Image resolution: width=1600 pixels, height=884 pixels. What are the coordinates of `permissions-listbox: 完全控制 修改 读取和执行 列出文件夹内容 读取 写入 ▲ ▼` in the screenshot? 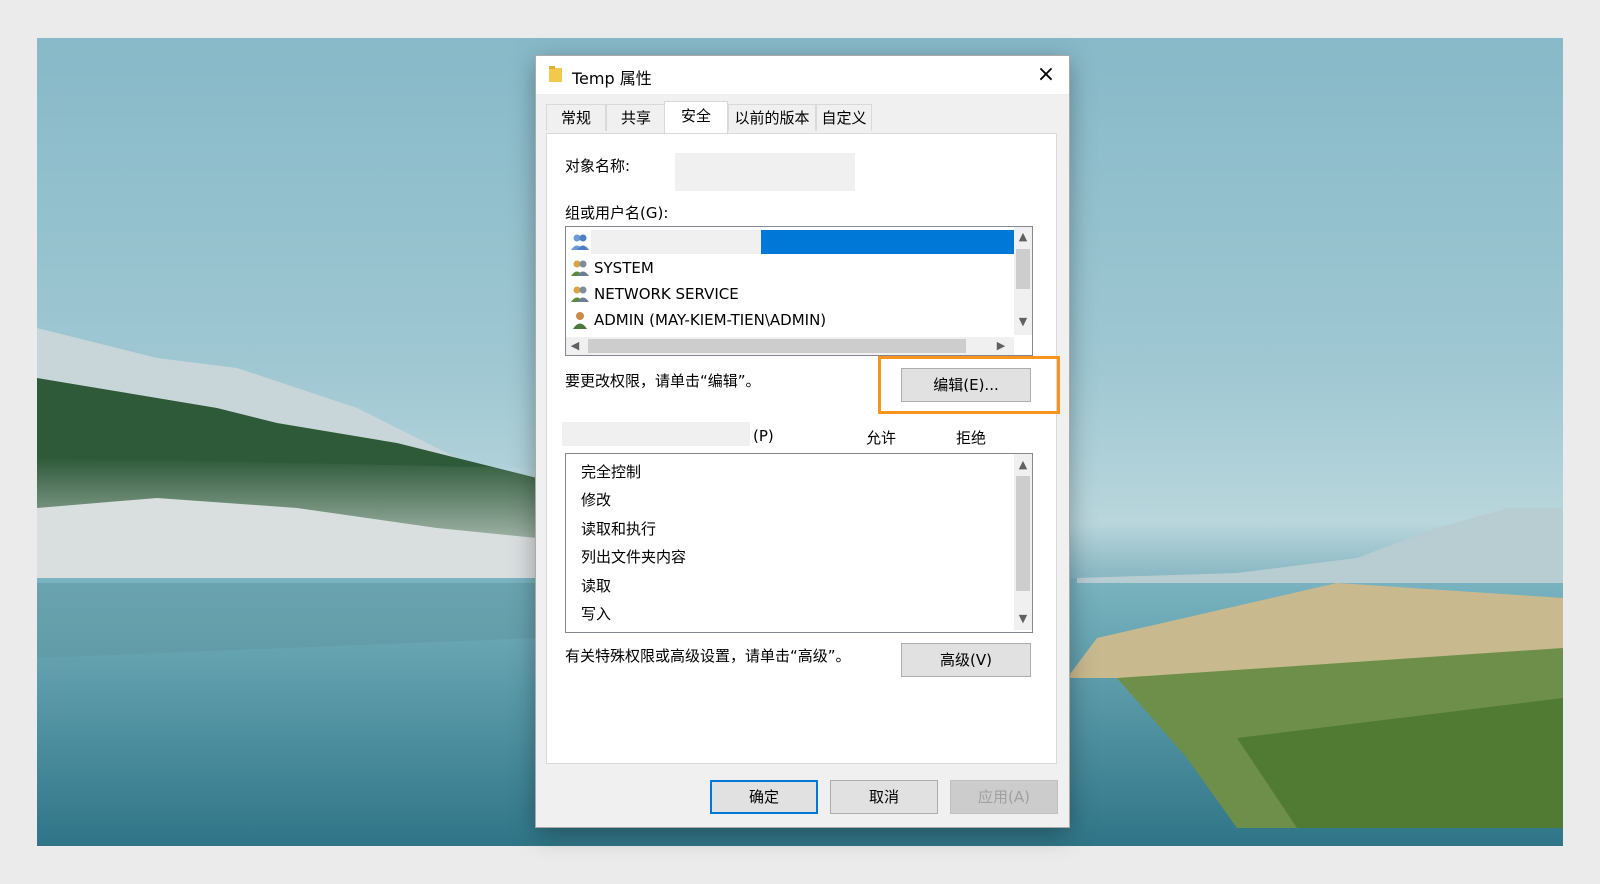 It's located at (799, 543).